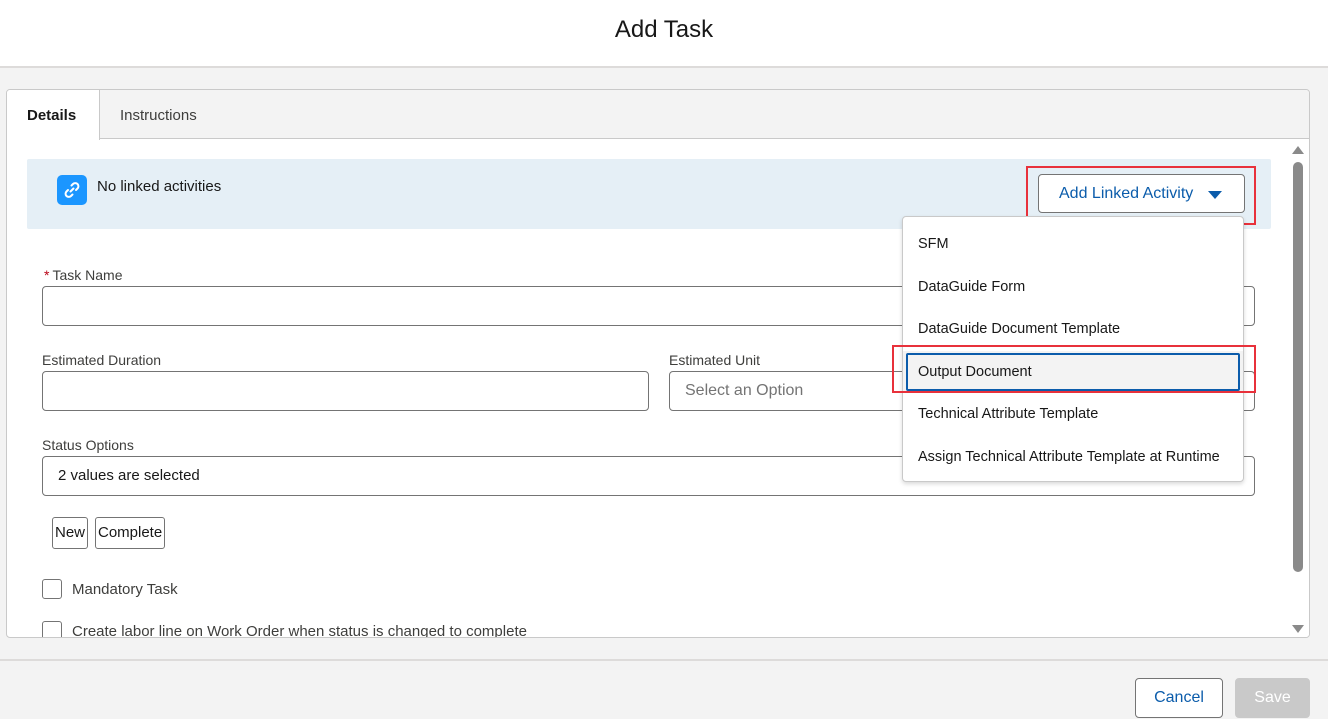  What do you see at coordinates (1073, 414) in the screenshot?
I see `dropdown-option-technical-attribute-template: Technical Attribute Template` at bounding box center [1073, 414].